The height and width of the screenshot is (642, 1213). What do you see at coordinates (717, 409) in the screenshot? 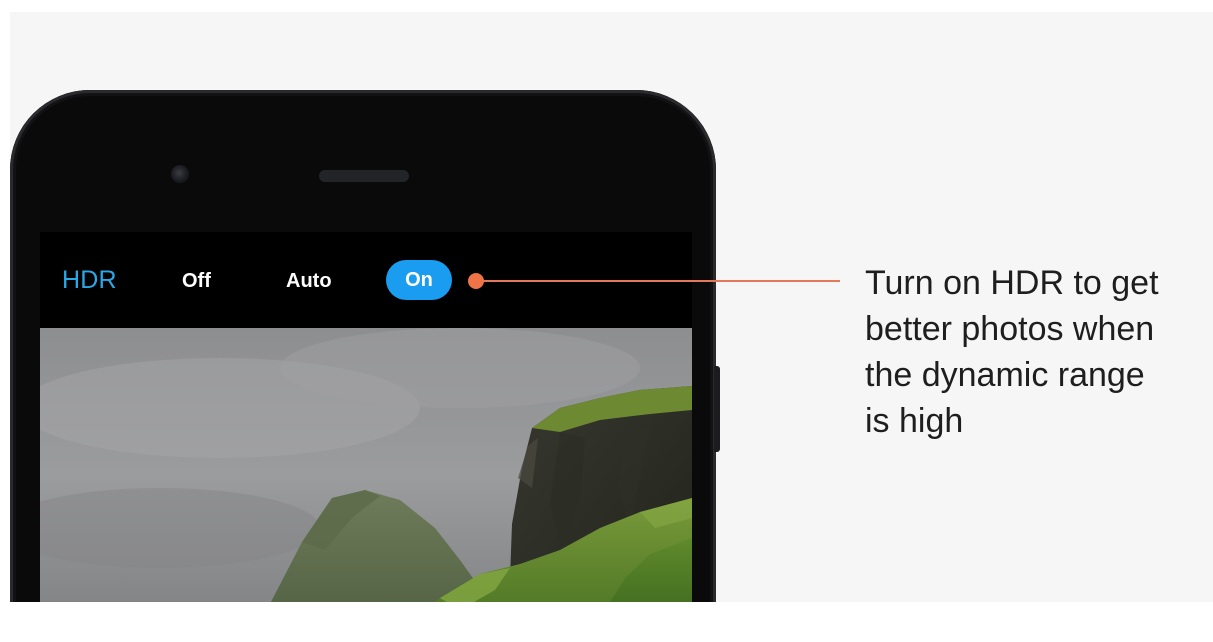
I see `phone-side-button` at bounding box center [717, 409].